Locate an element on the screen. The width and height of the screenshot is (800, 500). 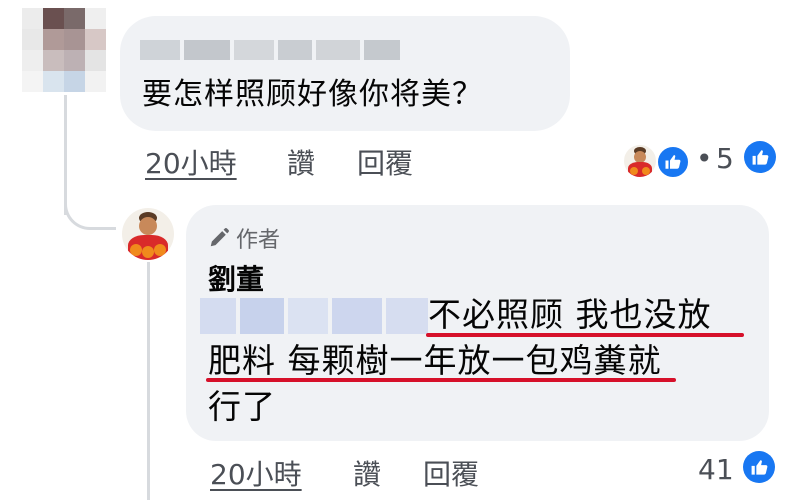
pencil-icon is located at coordinates (219, 238).